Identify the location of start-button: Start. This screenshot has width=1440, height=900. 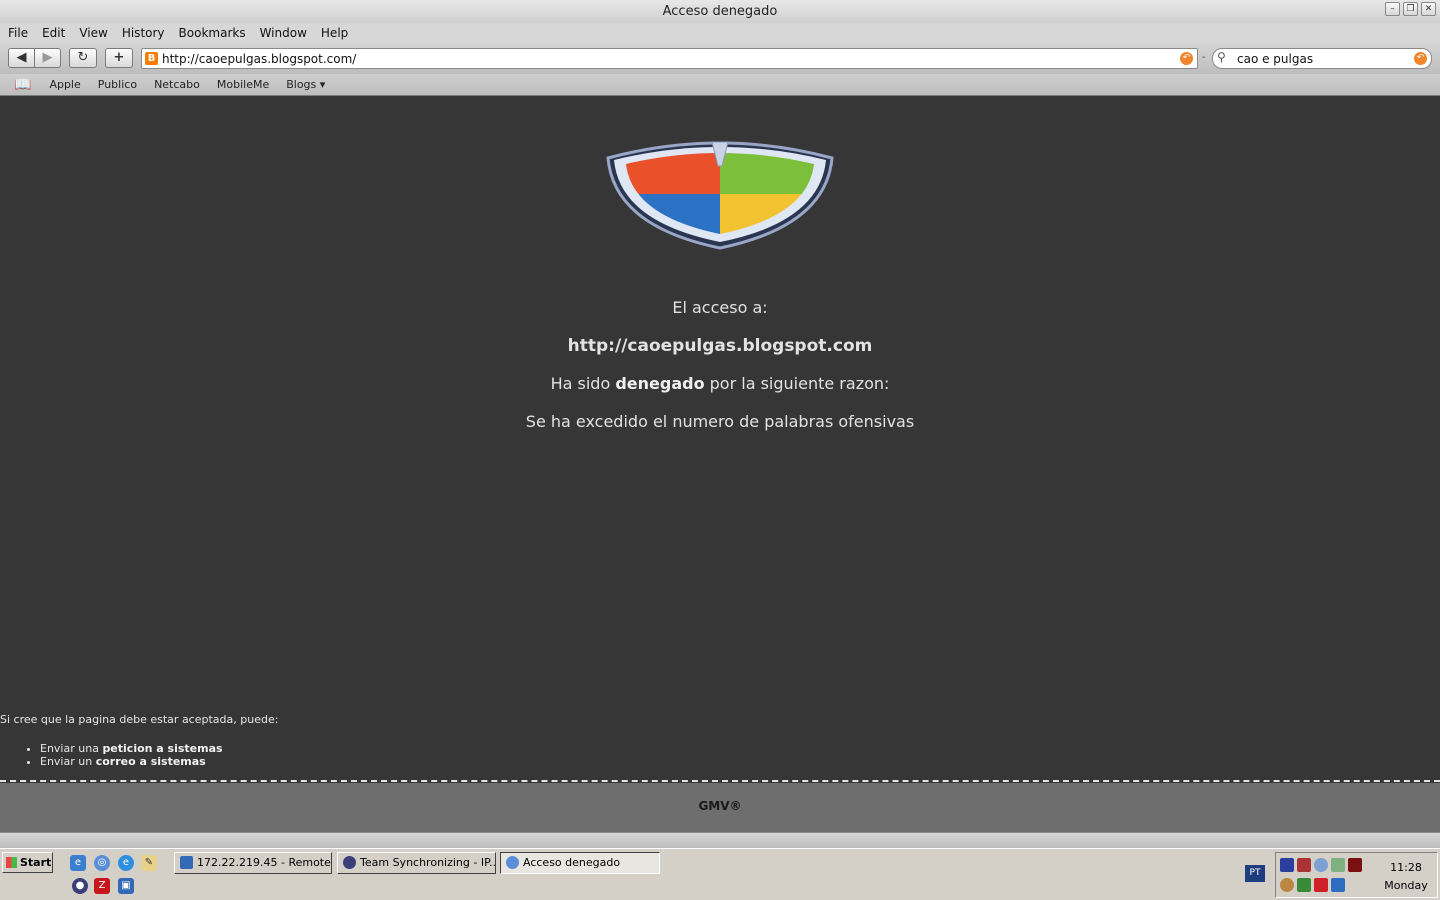
(27, 862).